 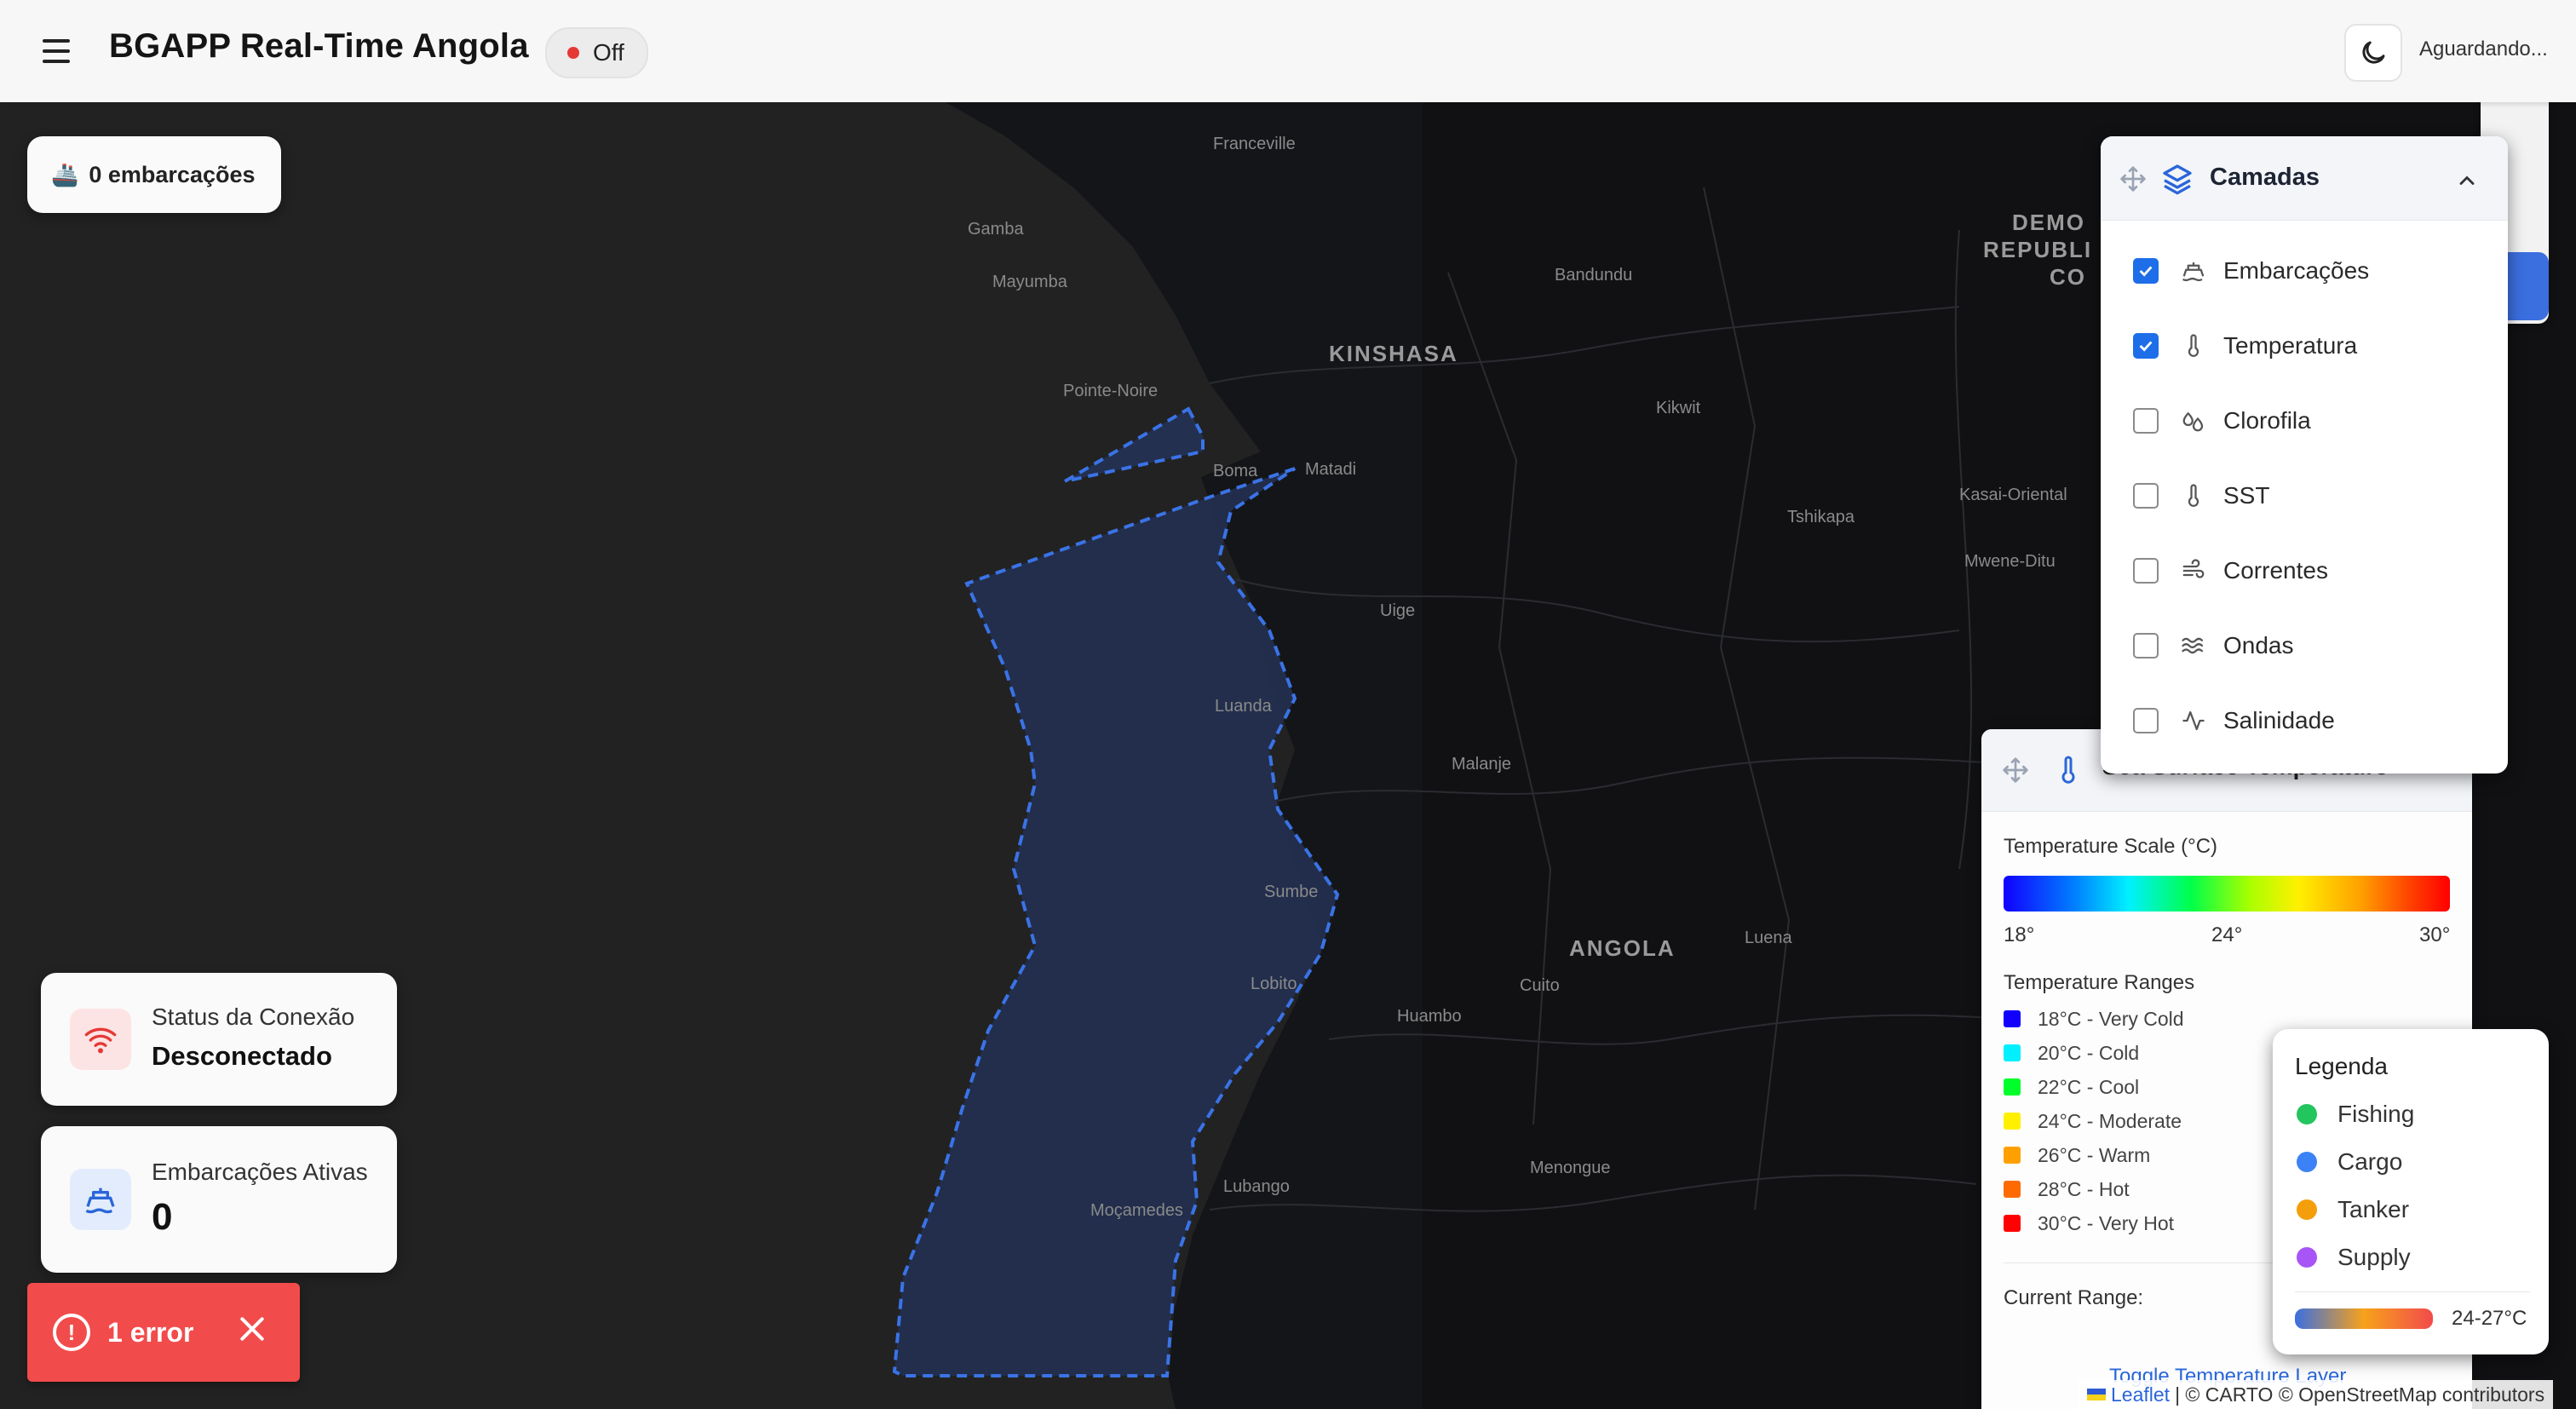 I want to click on map-label: Tshikapa, so click(x=1820, y=517).